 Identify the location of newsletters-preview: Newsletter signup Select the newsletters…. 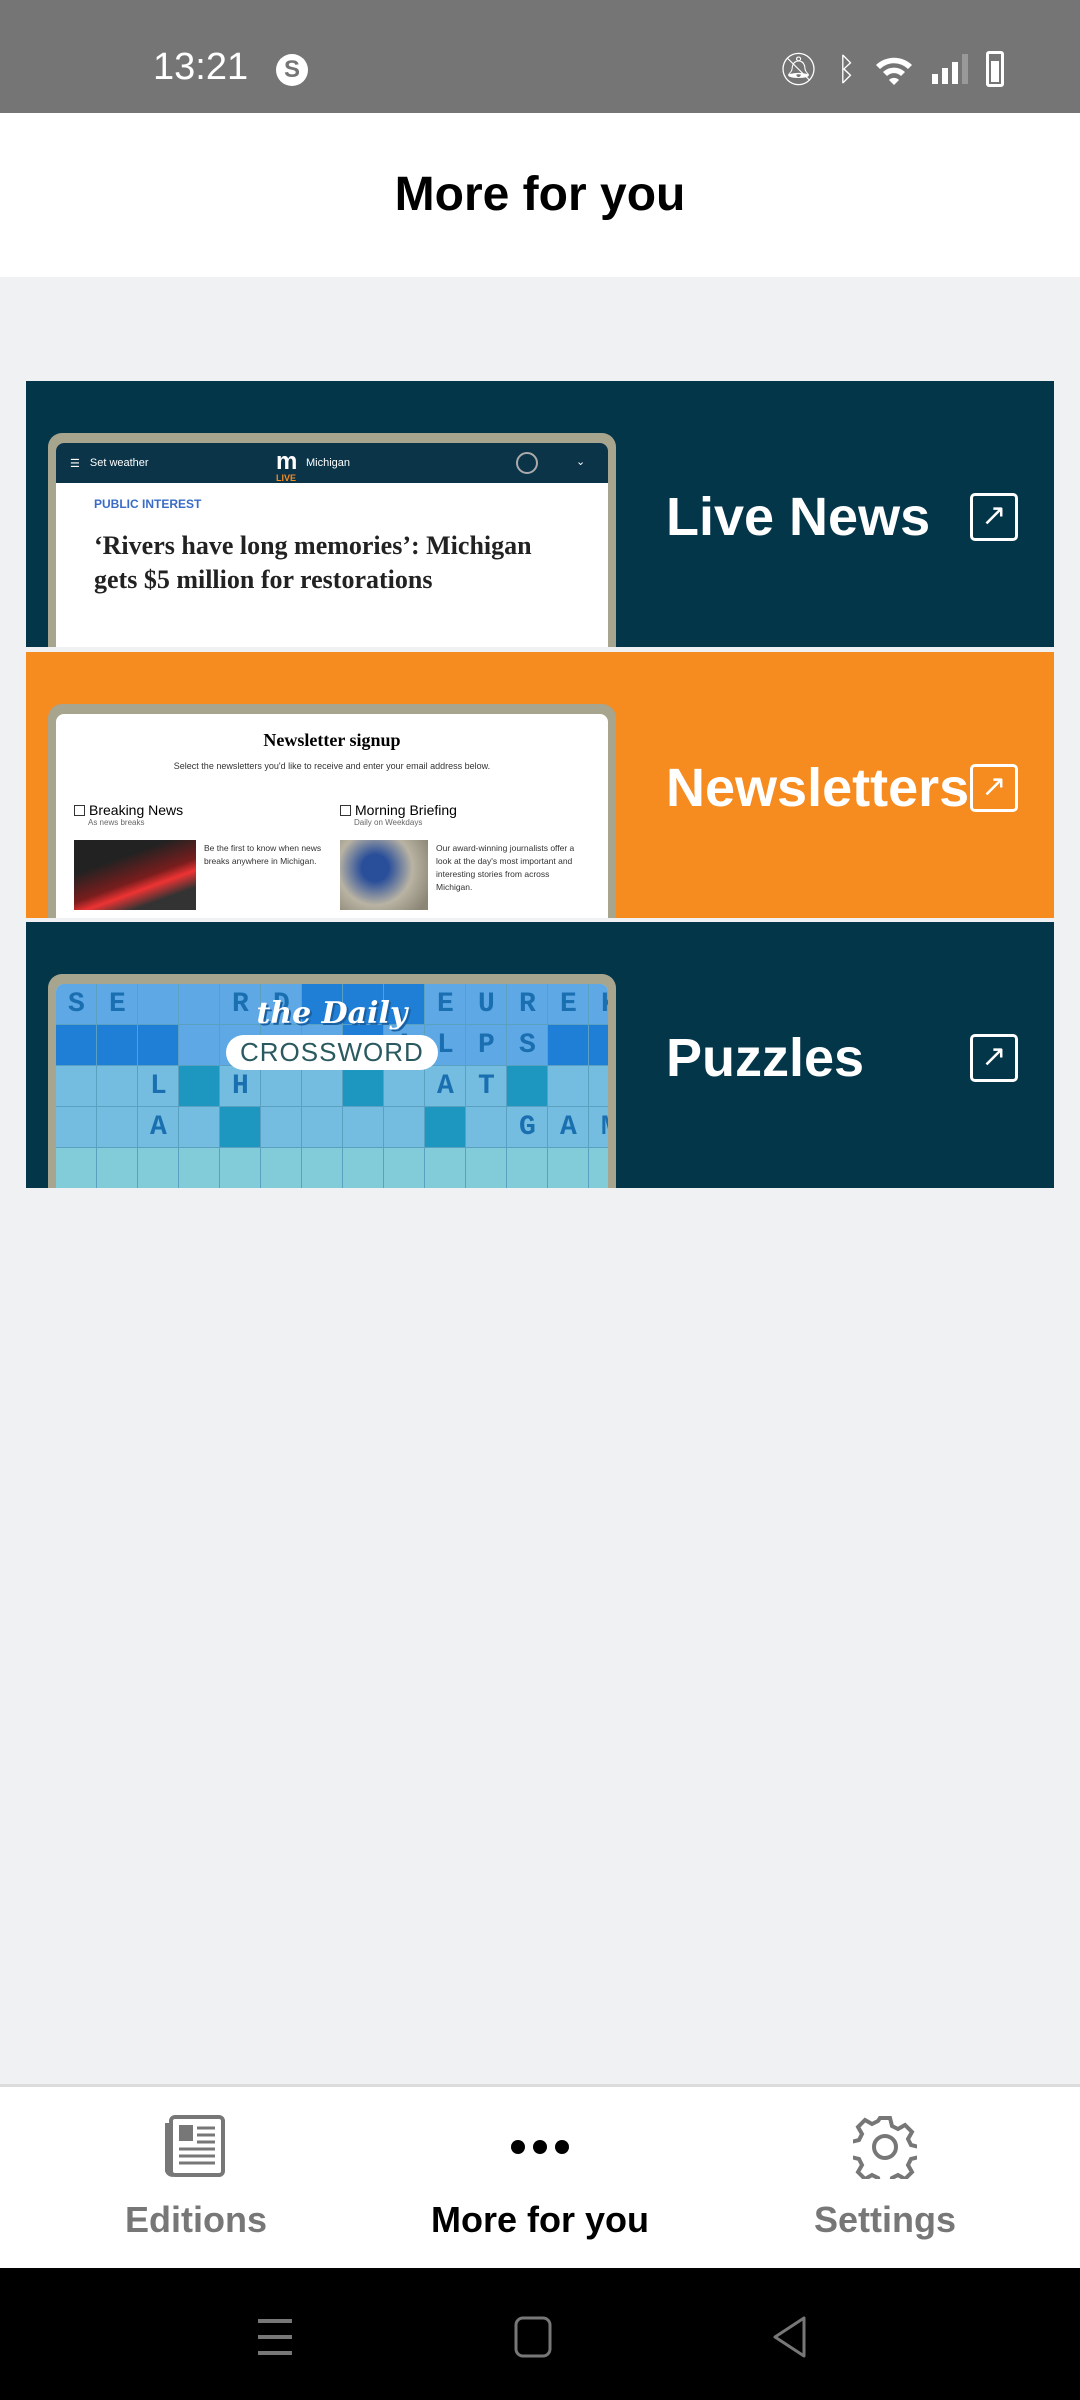
(332, 811).